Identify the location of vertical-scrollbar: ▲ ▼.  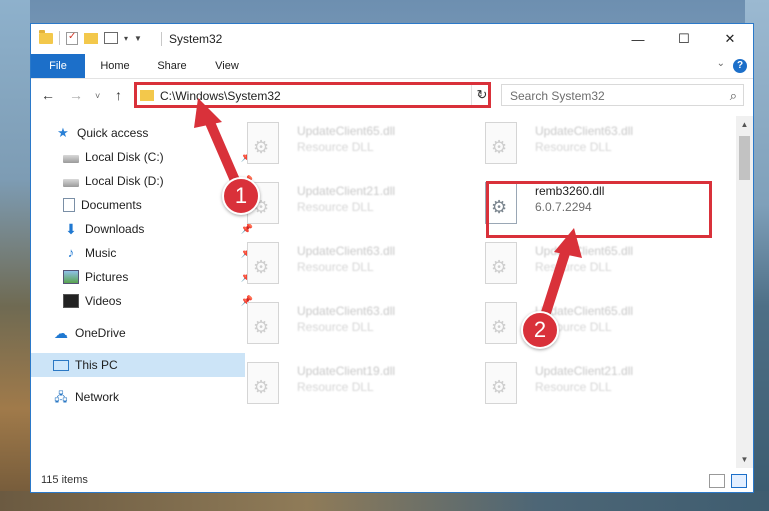
(744, 292).